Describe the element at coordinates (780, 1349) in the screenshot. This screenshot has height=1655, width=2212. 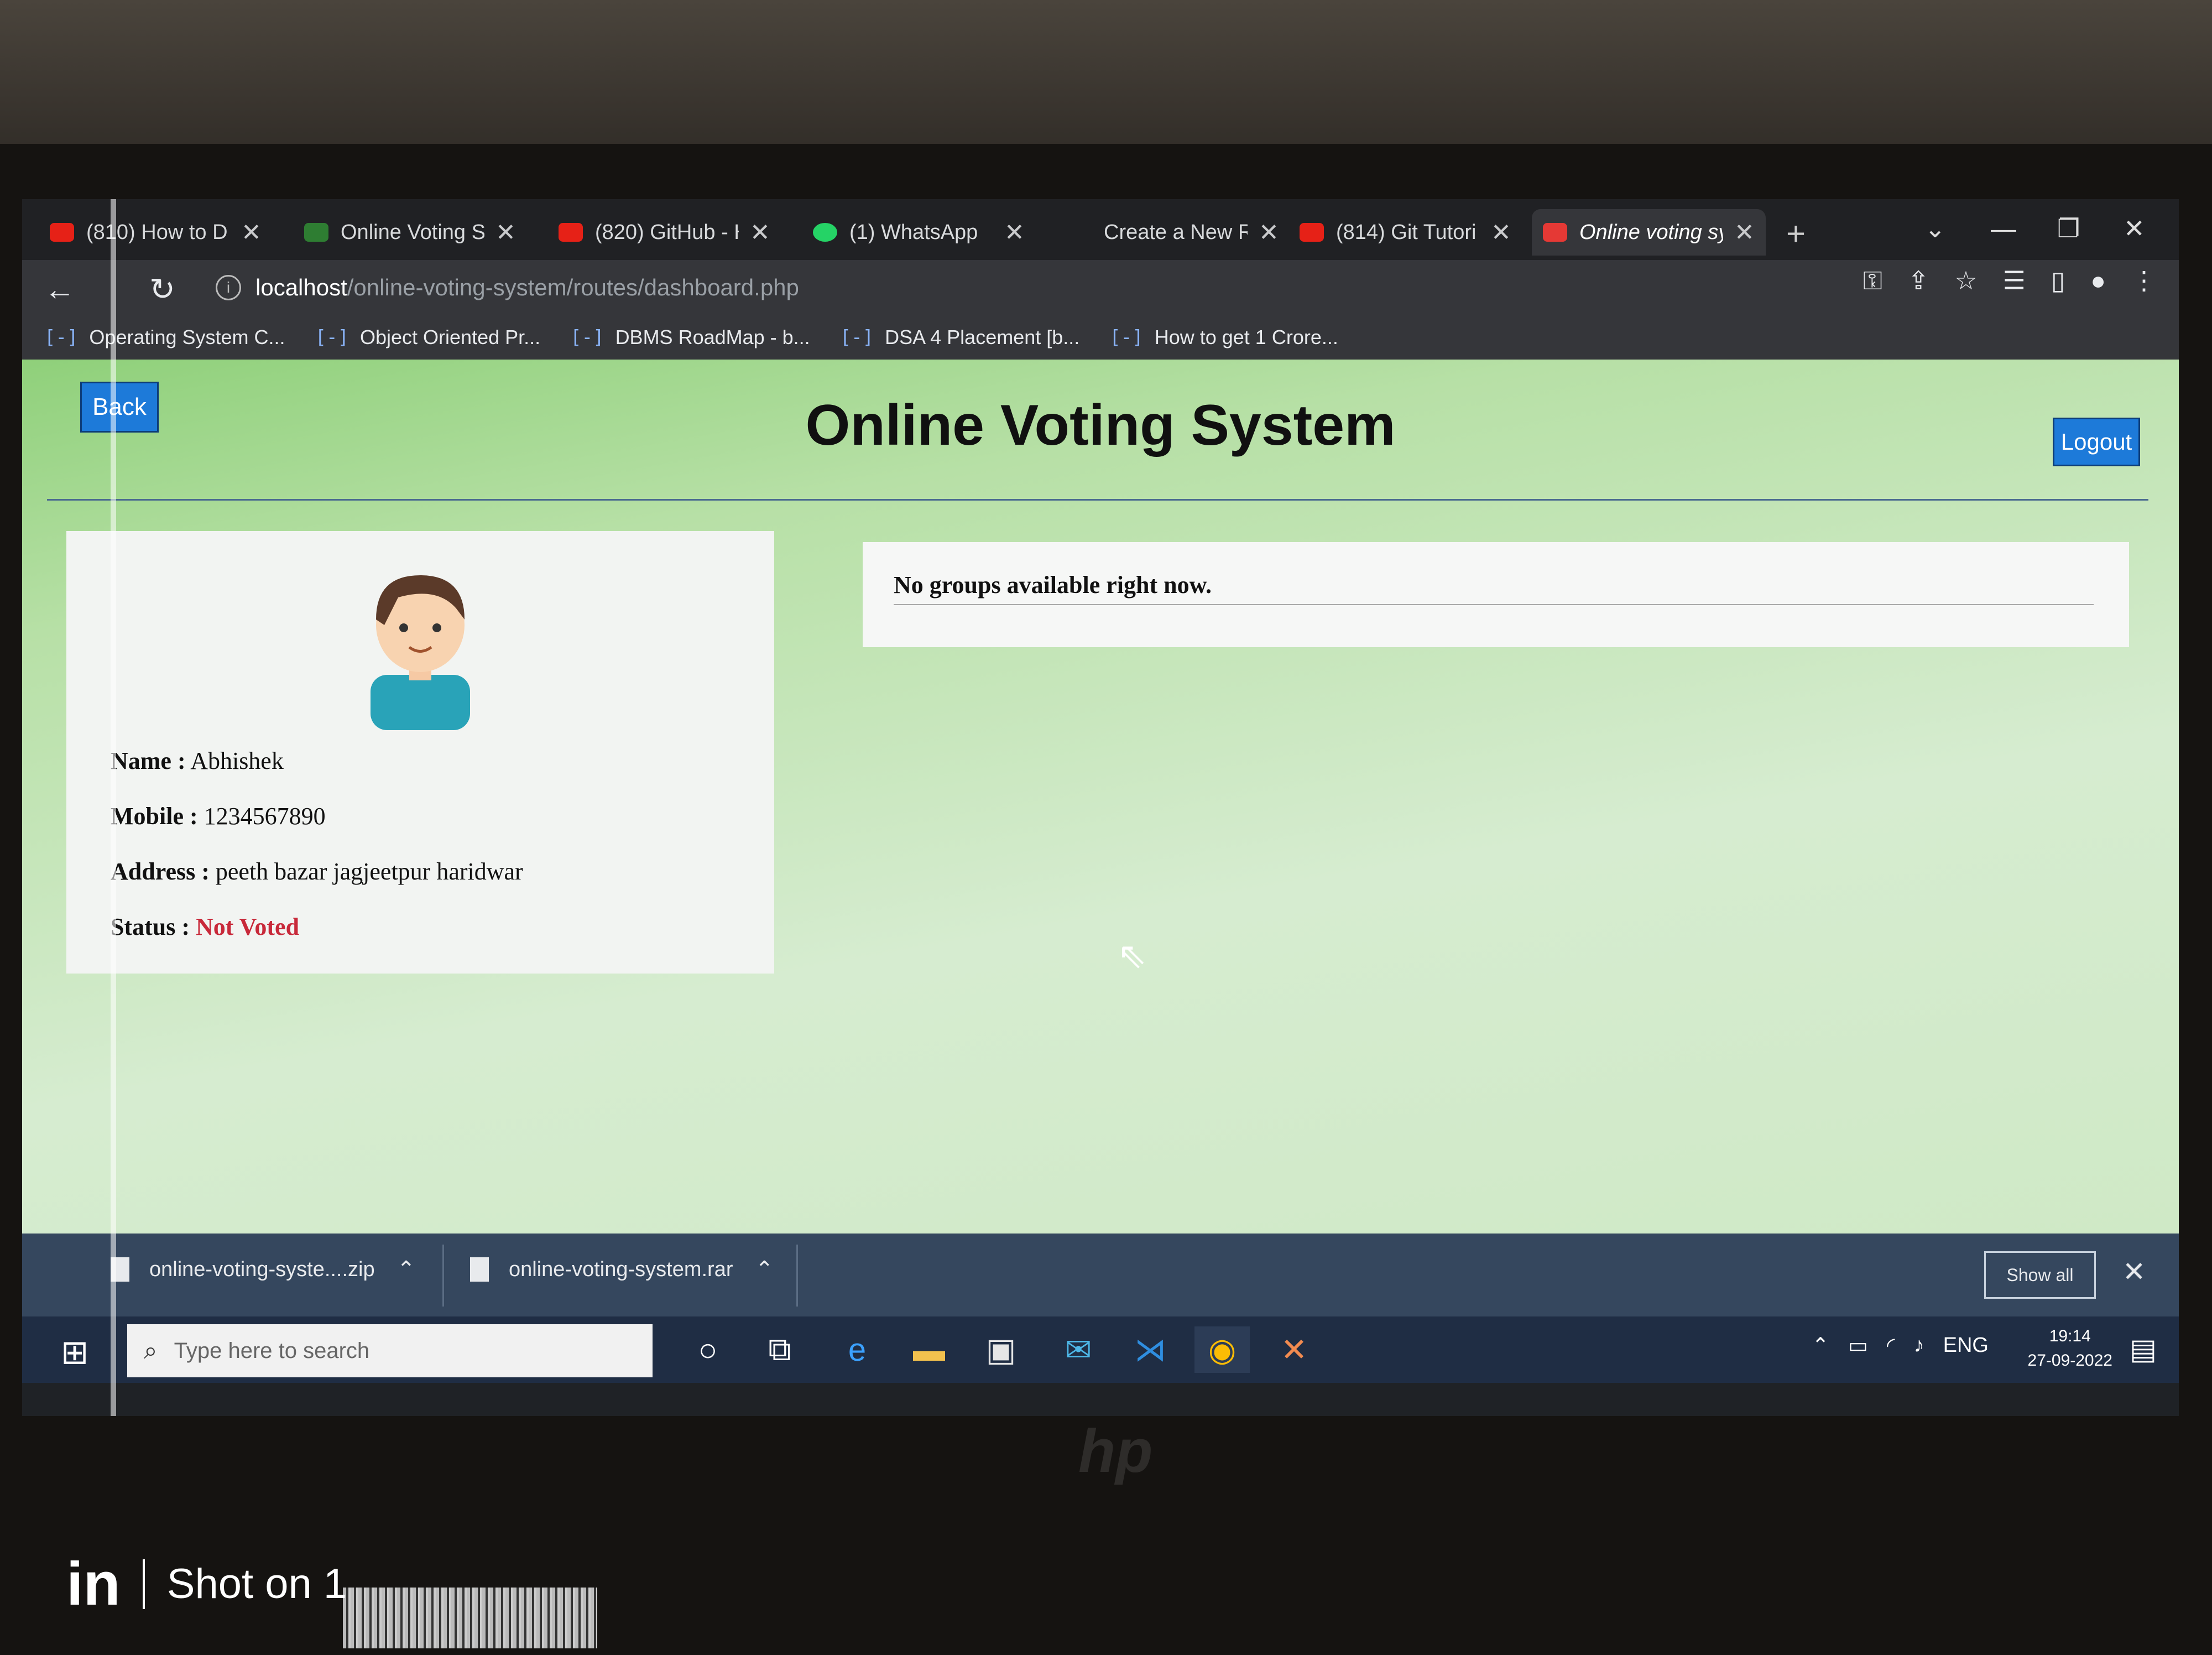
I see `task-view-icon: ⧉` at that location.